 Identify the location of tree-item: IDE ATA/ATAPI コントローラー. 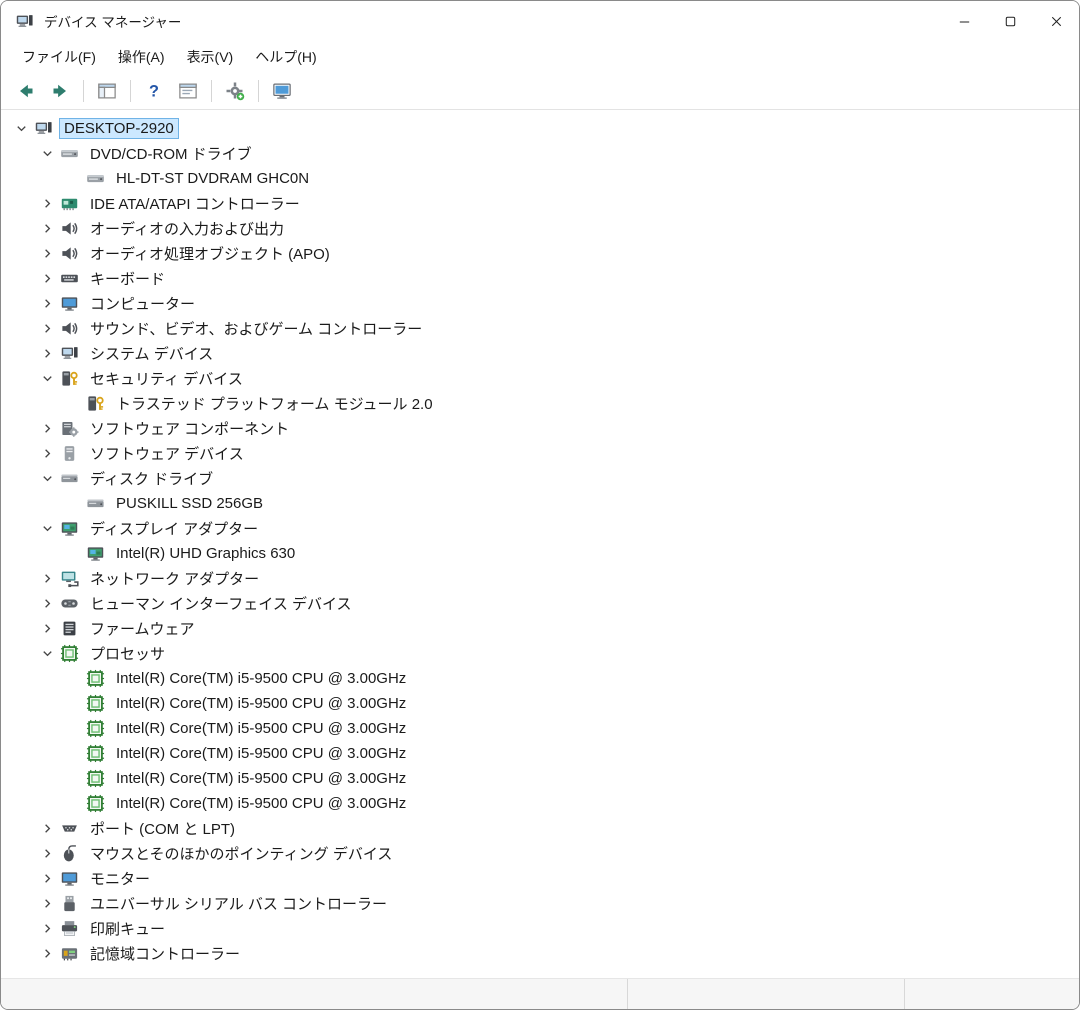
(540, 203).